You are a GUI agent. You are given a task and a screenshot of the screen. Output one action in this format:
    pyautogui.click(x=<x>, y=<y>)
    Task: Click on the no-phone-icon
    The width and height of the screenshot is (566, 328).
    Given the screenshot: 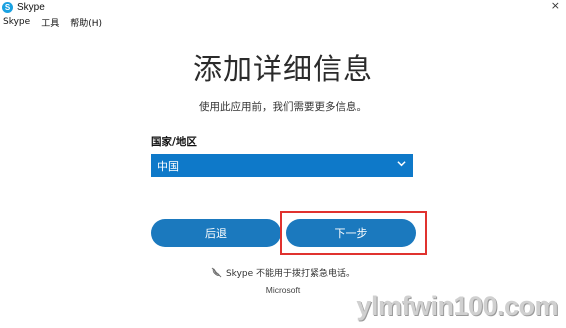 What is the action you would take?
    pyautogui.click(x=216, y=272)
    